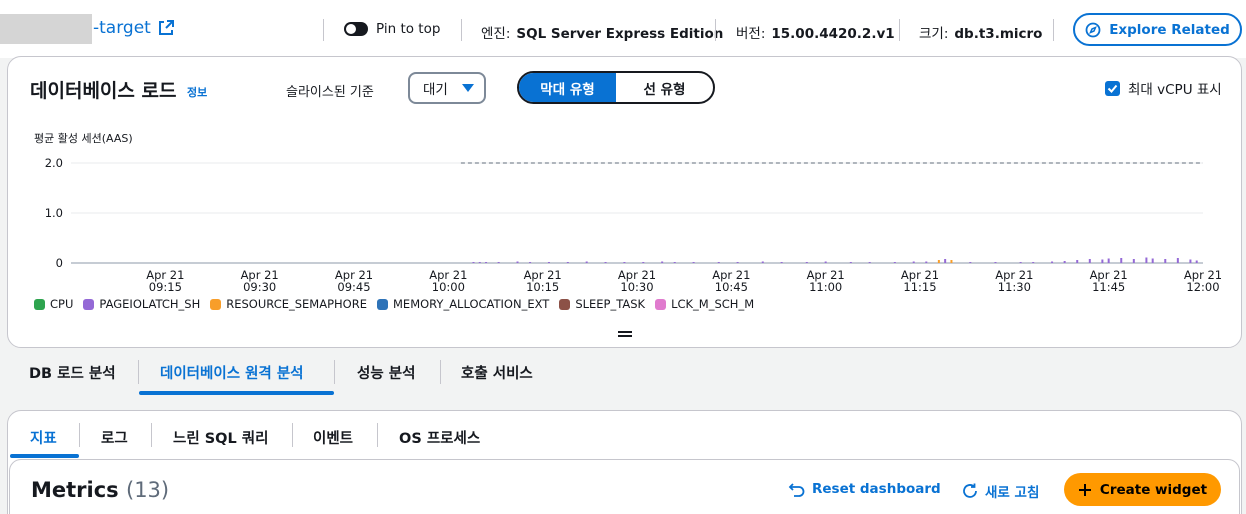 This screenshot has width=1246, height=514. I want to click on legend-item: LCK_M_SCH_M, so click(704, 304).